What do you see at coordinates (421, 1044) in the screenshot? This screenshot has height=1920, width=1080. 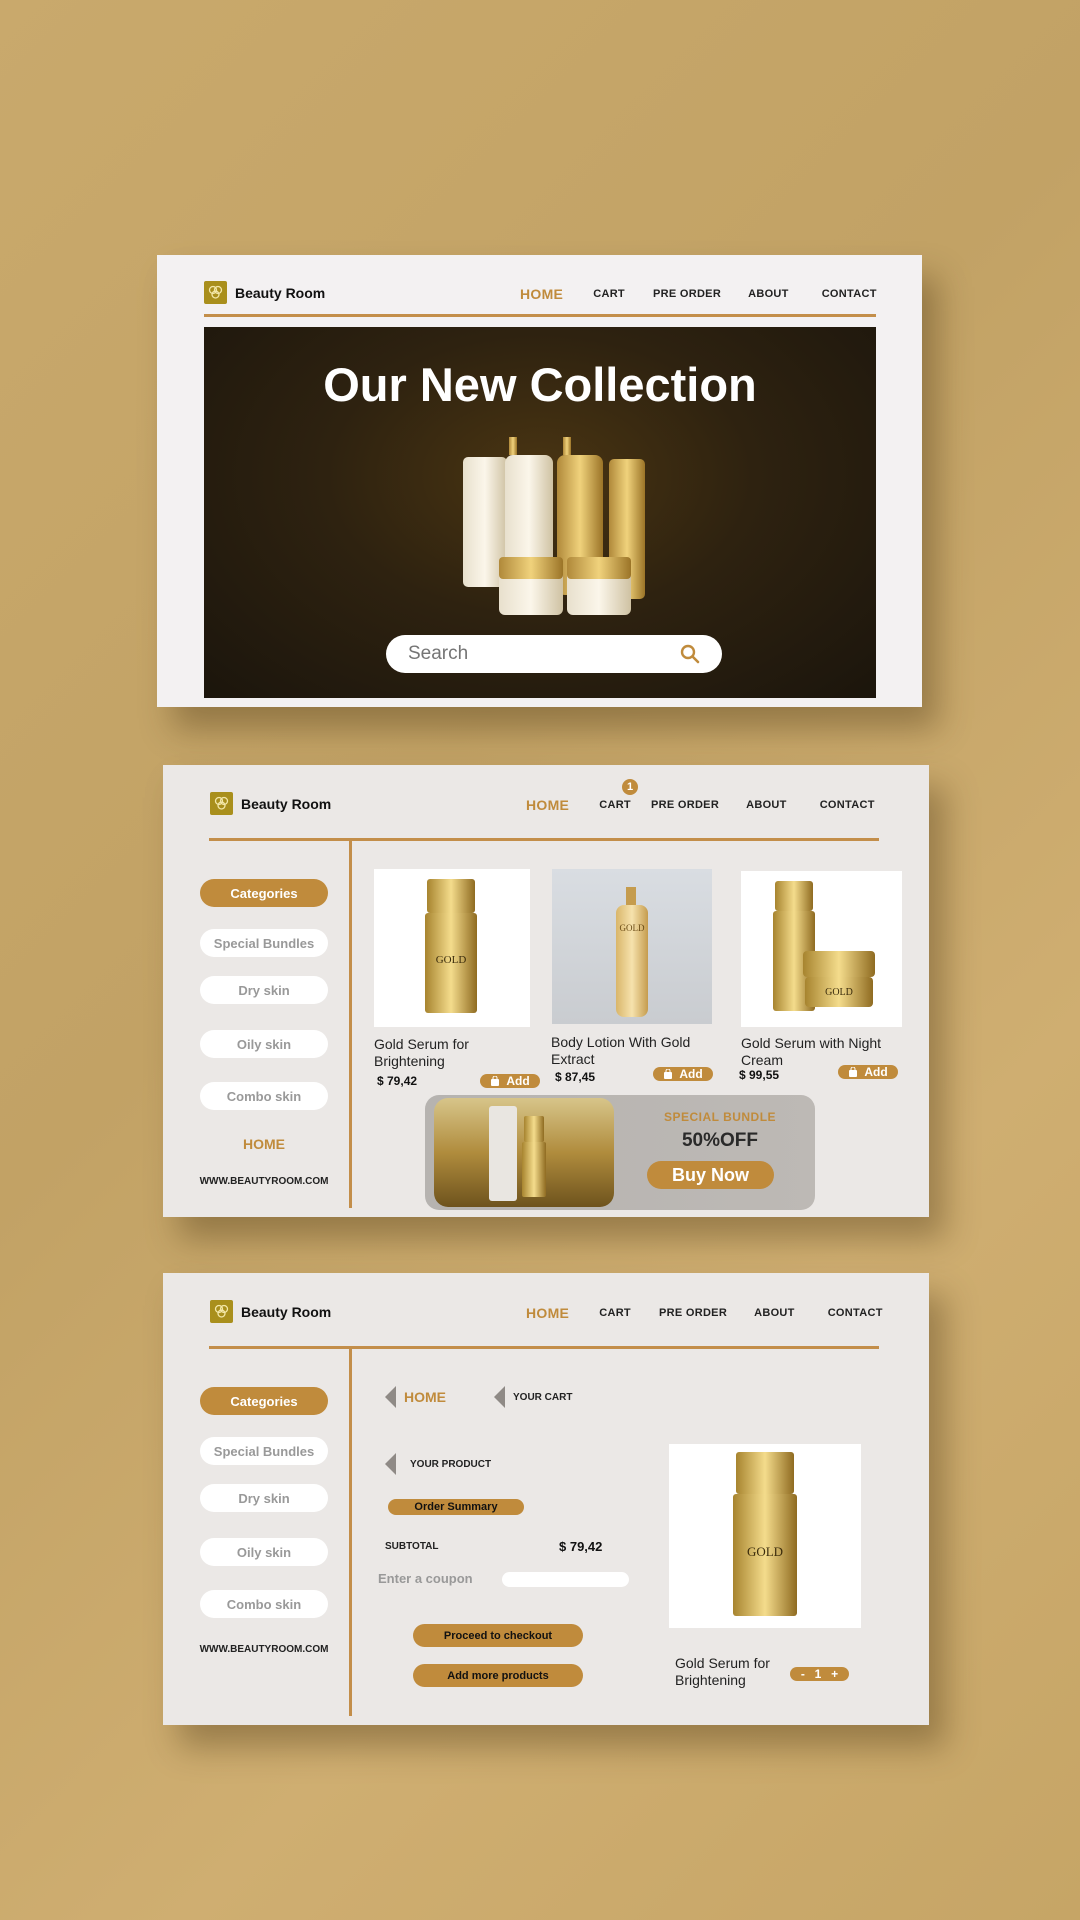 I see `product-name-line1: Gold Serum for` at bounding box center [421, 1044].